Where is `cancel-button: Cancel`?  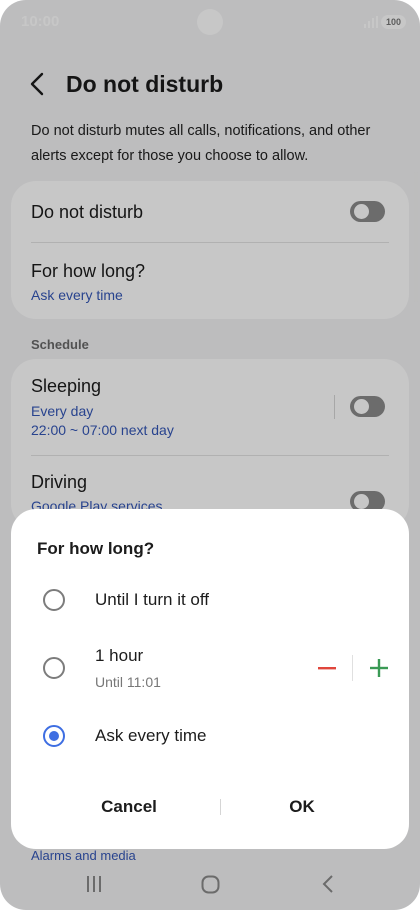
cancel-button: Cancel is located at coordinates (129, 807).